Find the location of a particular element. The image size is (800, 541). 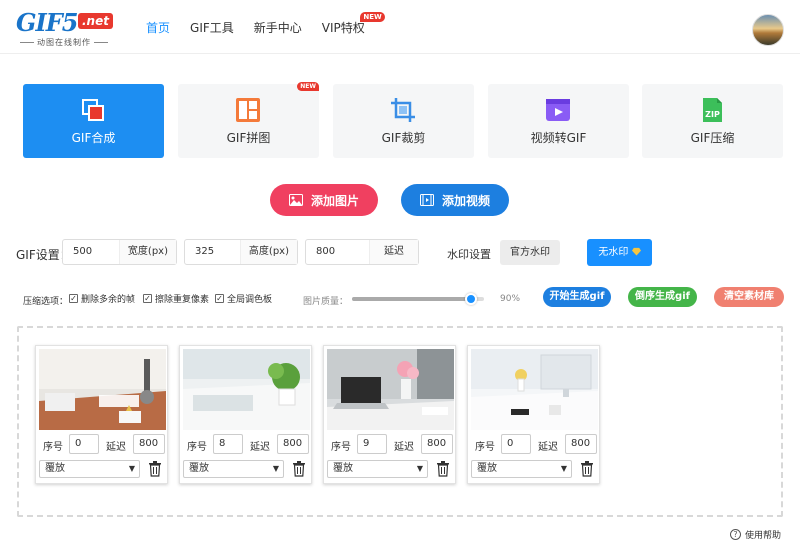

add-image-button: 添加图片 is located at coordinates (324, 200).